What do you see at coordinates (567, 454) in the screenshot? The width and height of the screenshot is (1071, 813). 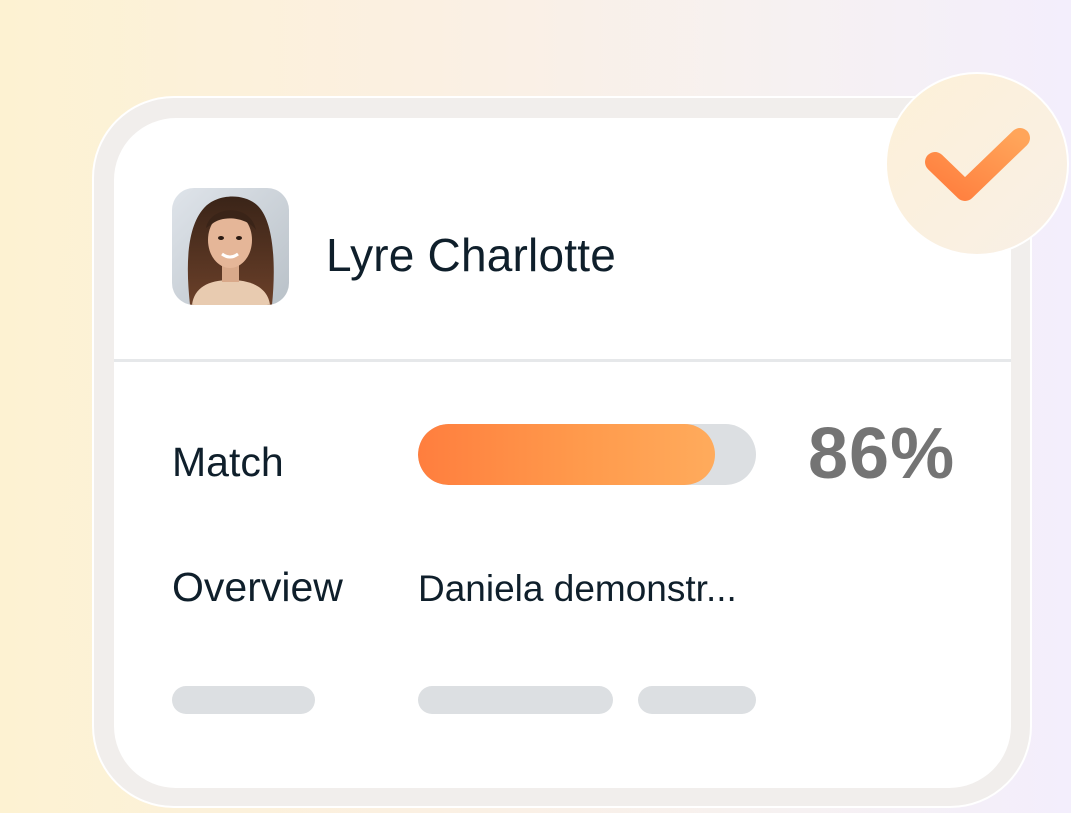 I see `match-progress-fill` at bounding box center [567, 454].